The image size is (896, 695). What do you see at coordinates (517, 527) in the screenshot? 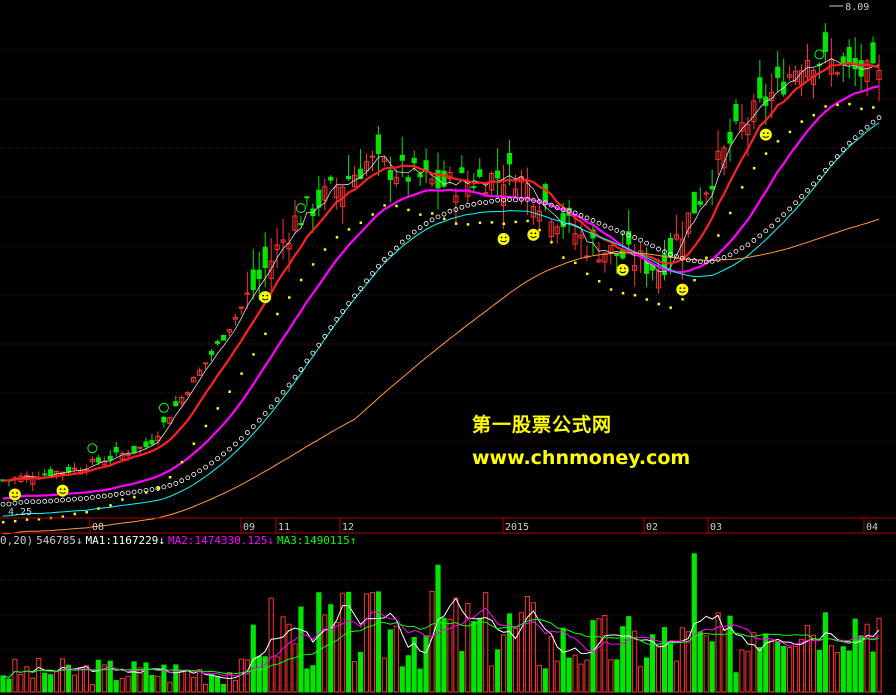
I see `x-tick-label: 2015` at bounding box center [517, 527].